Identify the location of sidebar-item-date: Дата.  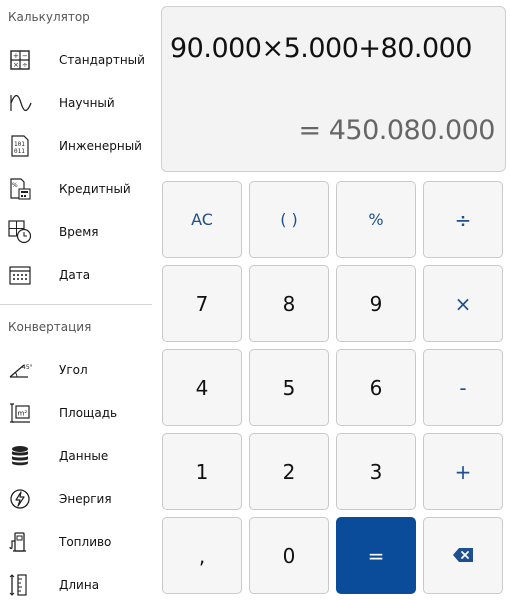
(75, 275).